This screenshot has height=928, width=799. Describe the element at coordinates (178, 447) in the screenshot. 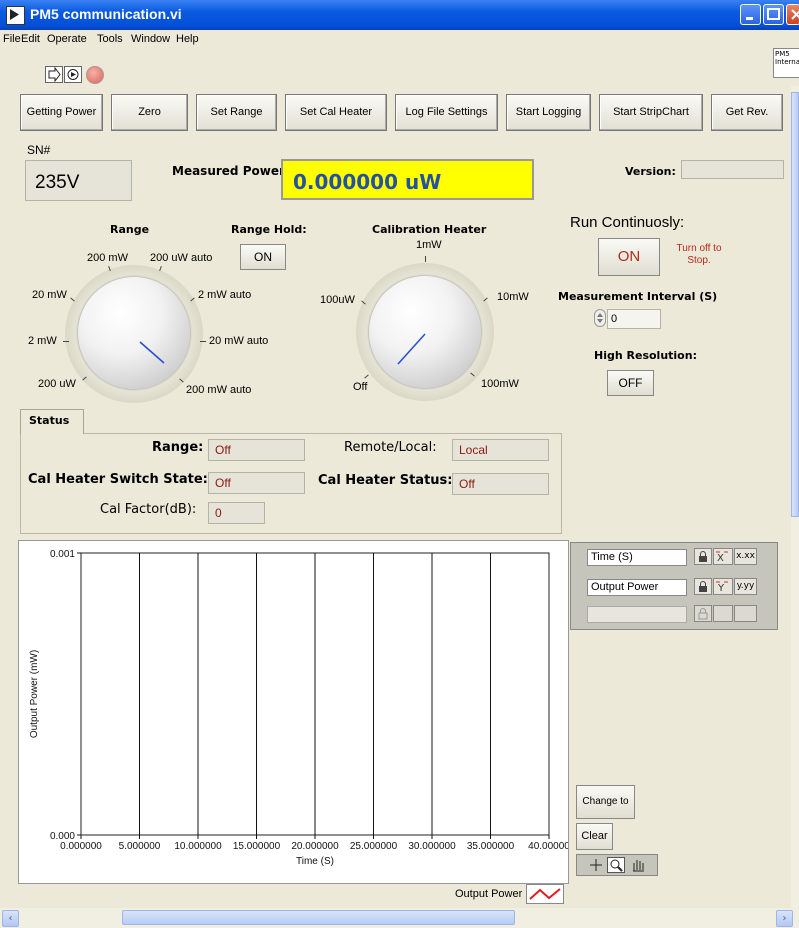

I see `status-range-label: Range:` at that location.